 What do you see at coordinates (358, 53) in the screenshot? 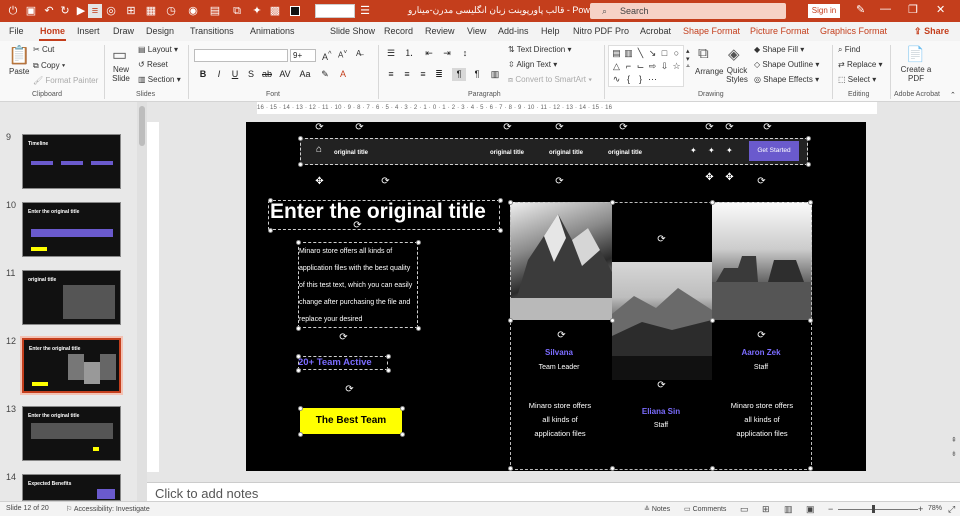
I see `clear-format-icon: A̶` at bounding box center [358, 53].